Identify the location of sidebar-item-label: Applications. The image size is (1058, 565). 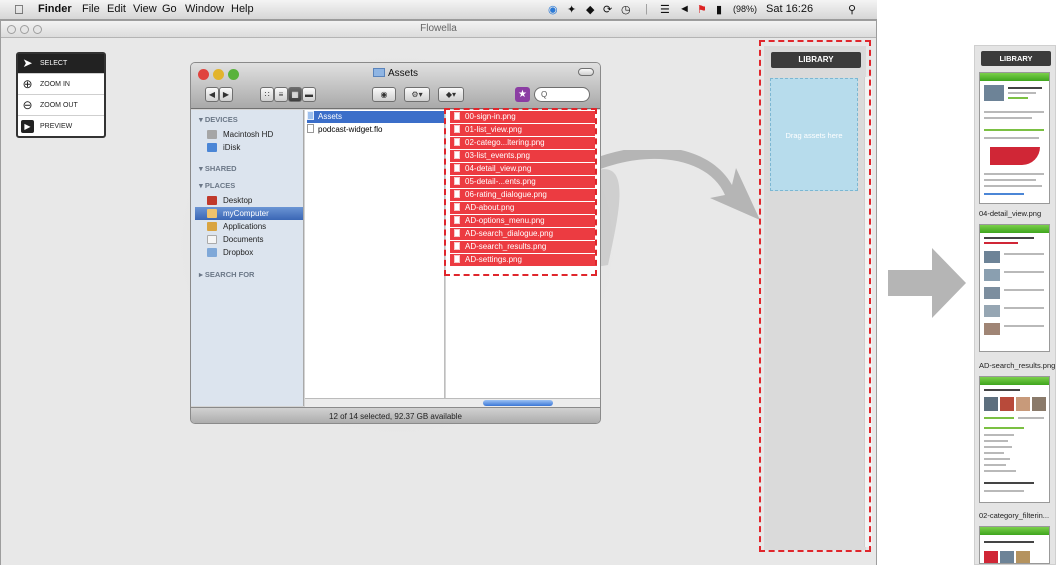
(245, 226).